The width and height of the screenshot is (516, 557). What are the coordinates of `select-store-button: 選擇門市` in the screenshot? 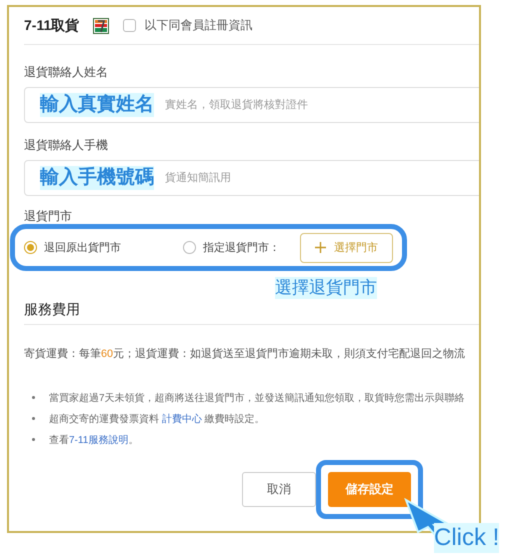 It's located at (346, 247).